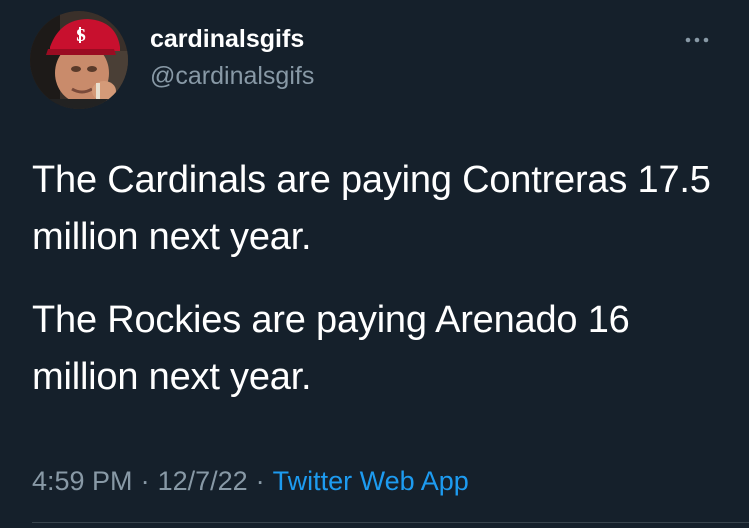  Describe the element at coordinates (82, 481) in the screenshot. I see `tweet-time: 4:59 PM` at that location.